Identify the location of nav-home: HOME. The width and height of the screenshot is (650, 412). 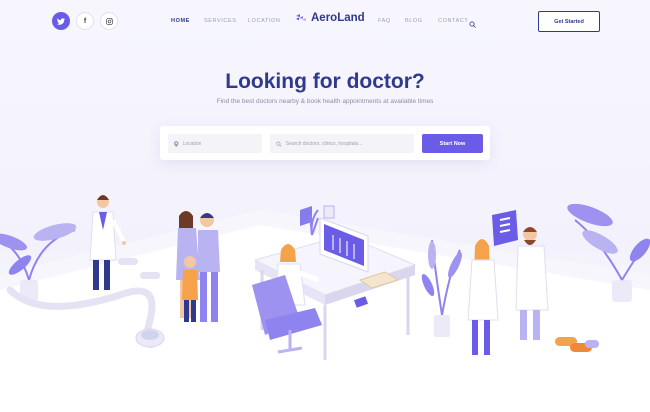
(180, 21).